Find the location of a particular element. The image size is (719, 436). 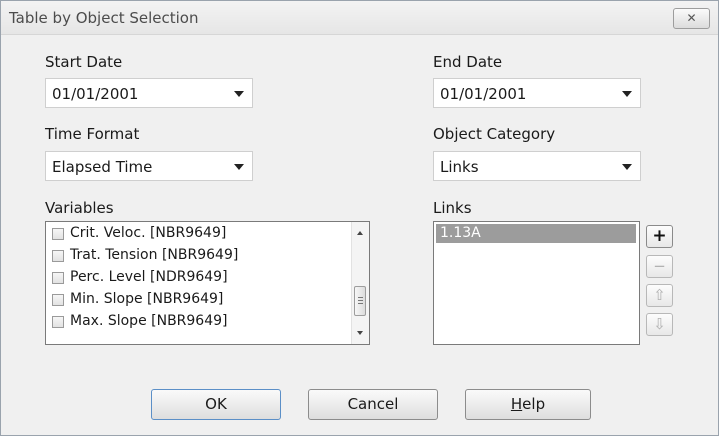

time-format-value: Elapsed Time is located at coordinates (102, 167).